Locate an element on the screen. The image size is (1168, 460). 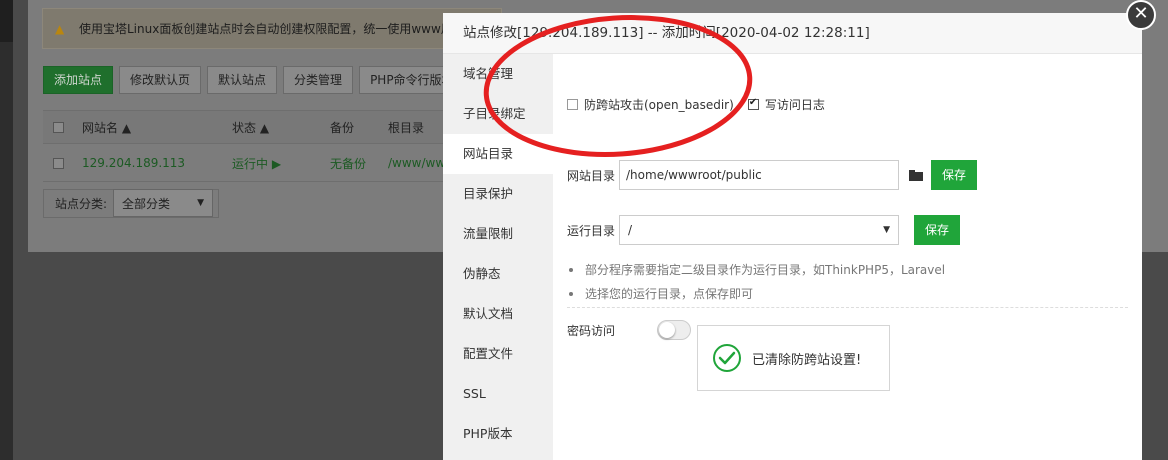
nav-subdir-bind: 子目录绑定 is located at coordinates (498, 114).